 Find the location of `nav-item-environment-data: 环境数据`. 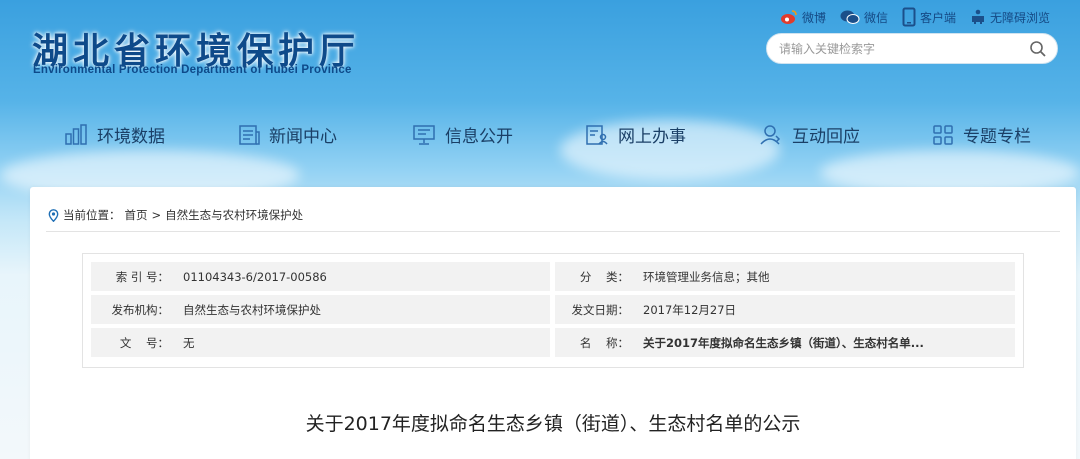

nav-item-environment-data: 环境数据 is located at coordinates (114, 134).